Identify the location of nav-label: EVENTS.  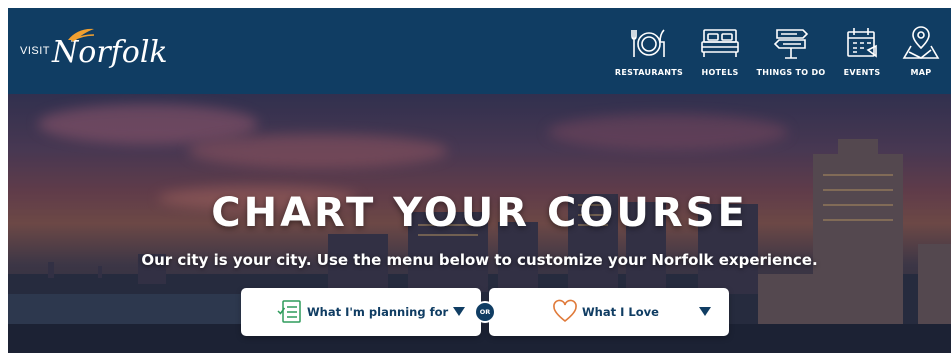
(862, 72).